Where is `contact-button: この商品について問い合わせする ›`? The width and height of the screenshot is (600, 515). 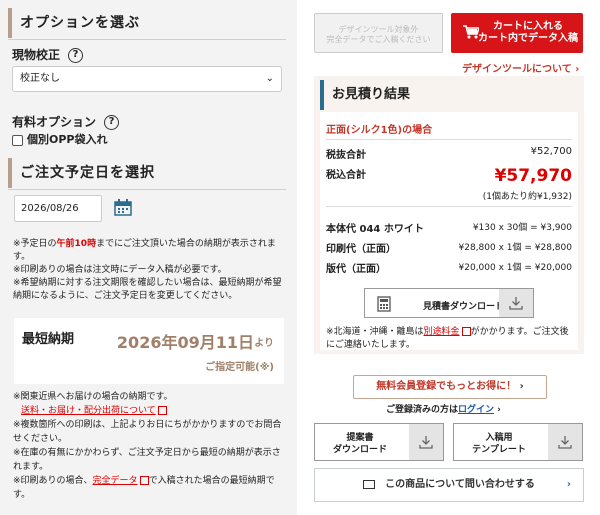 contact-button: この商品について問い合わせする › is located at coordinates (449, 485).